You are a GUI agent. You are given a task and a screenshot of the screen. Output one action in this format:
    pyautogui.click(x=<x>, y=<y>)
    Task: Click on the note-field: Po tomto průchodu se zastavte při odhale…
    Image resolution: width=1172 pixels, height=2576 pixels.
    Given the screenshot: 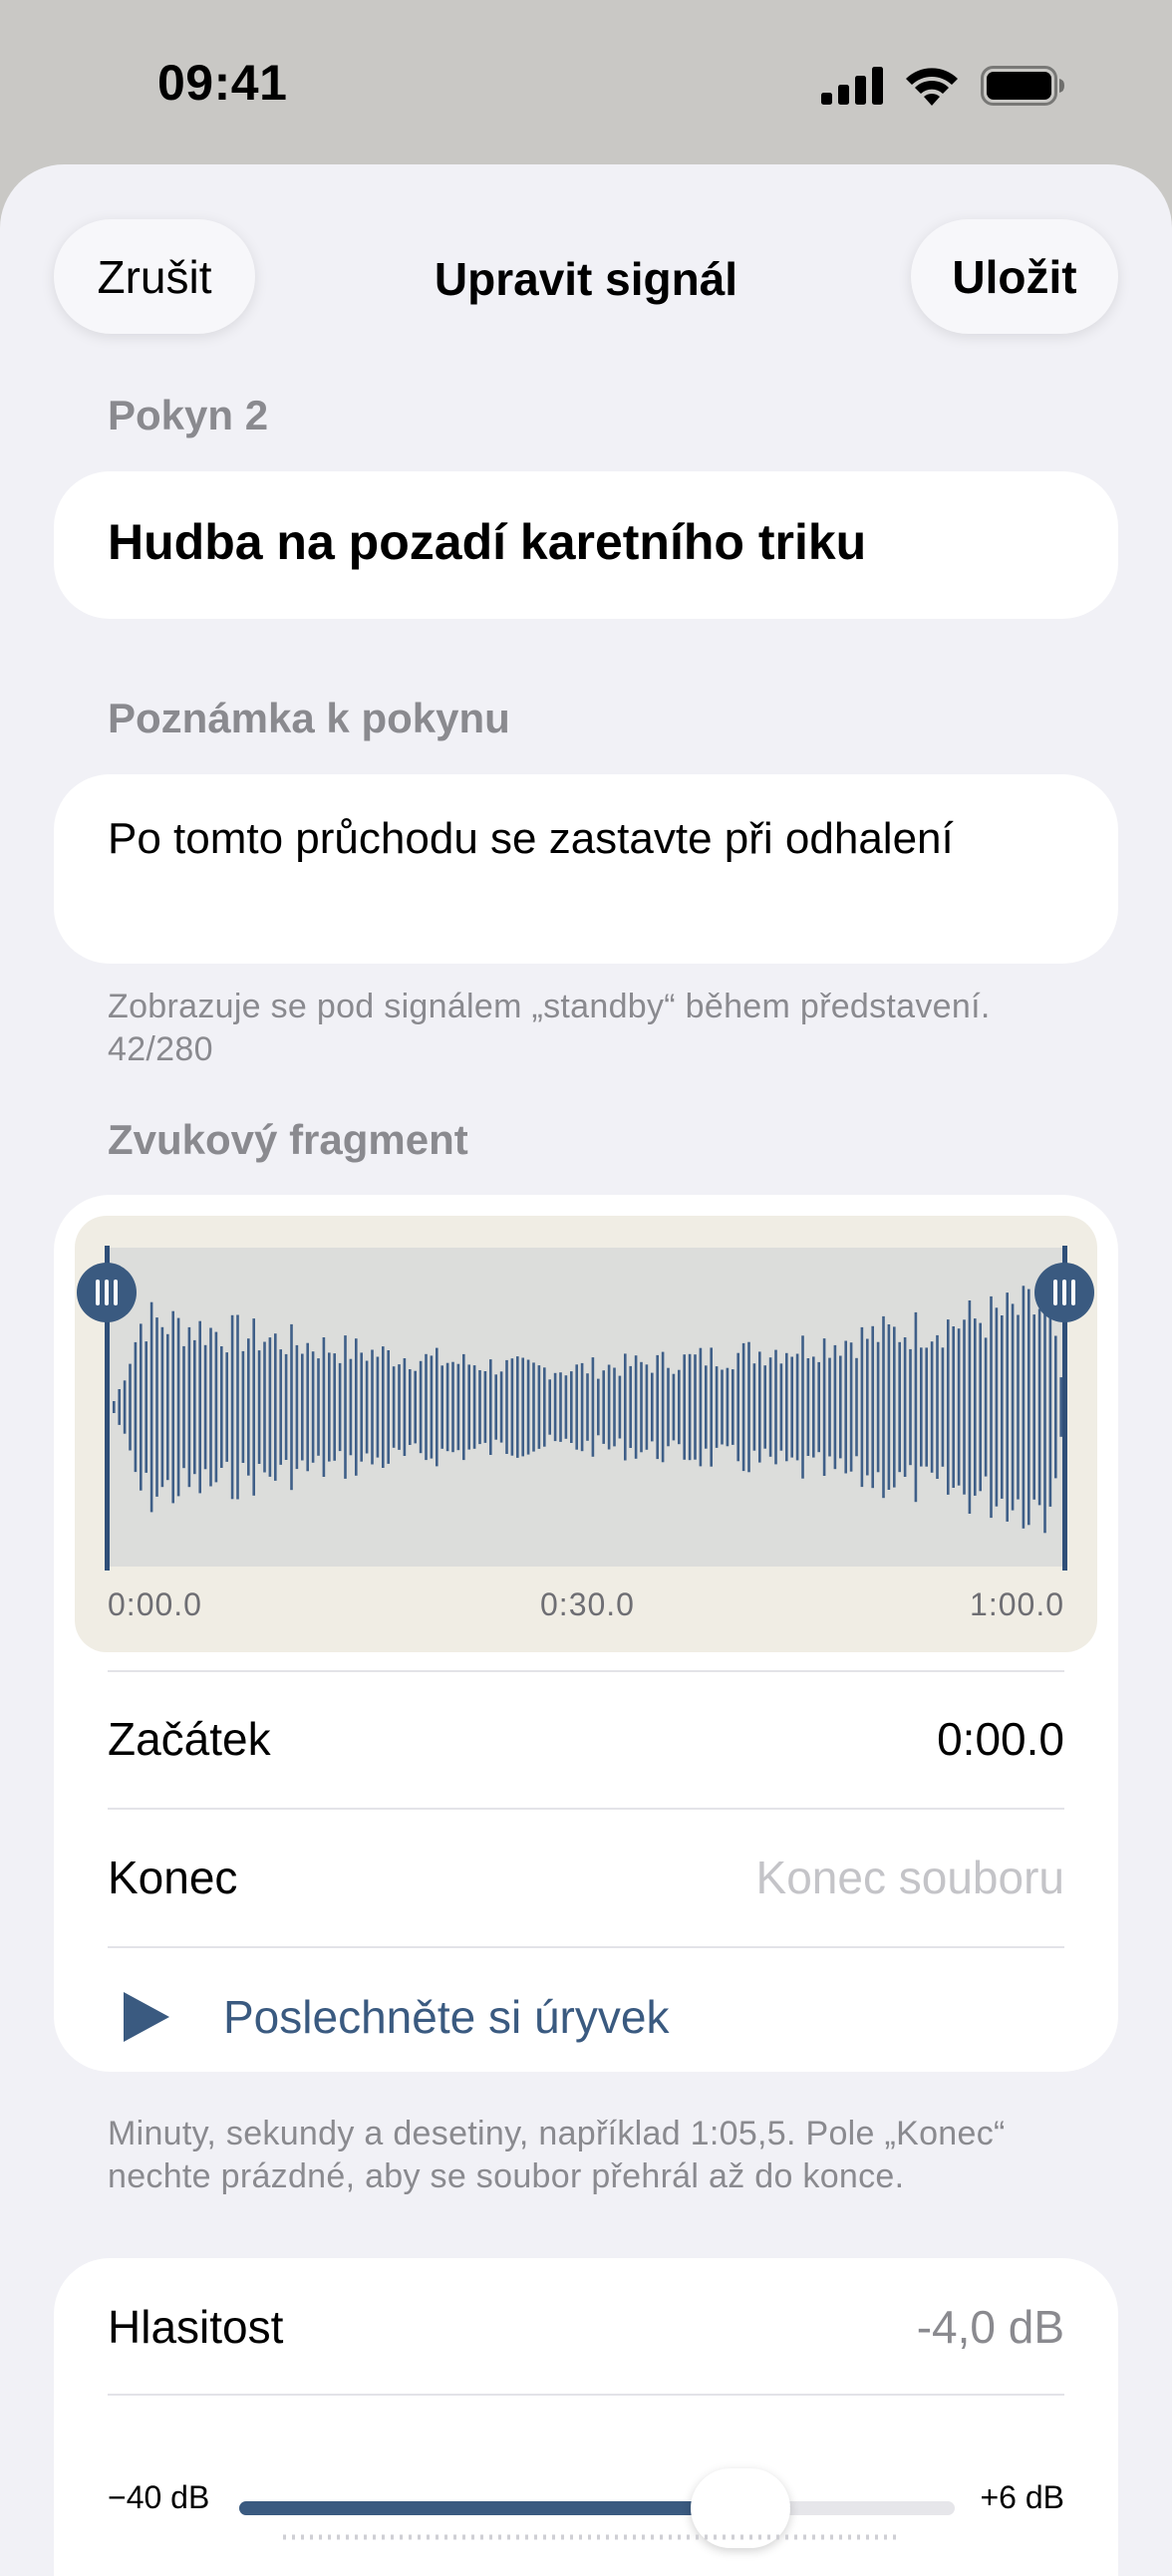 What is the action you would take?
    pyautogui.click(x=586, y=869)
    